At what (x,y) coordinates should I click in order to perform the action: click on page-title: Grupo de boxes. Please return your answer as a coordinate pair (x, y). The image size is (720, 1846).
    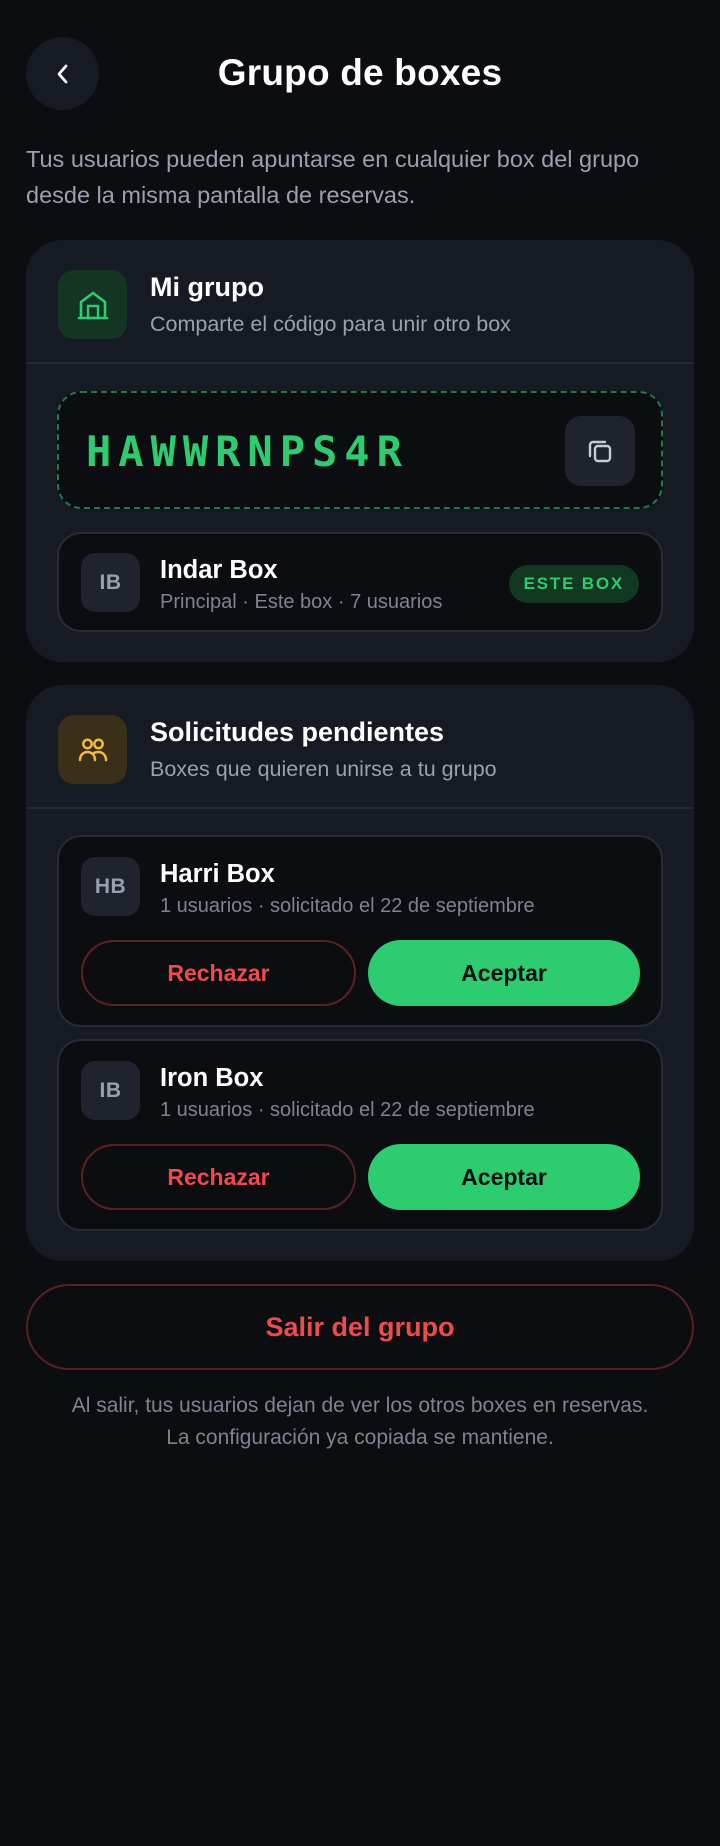
    Looking at the image, I should click on (360, 72).